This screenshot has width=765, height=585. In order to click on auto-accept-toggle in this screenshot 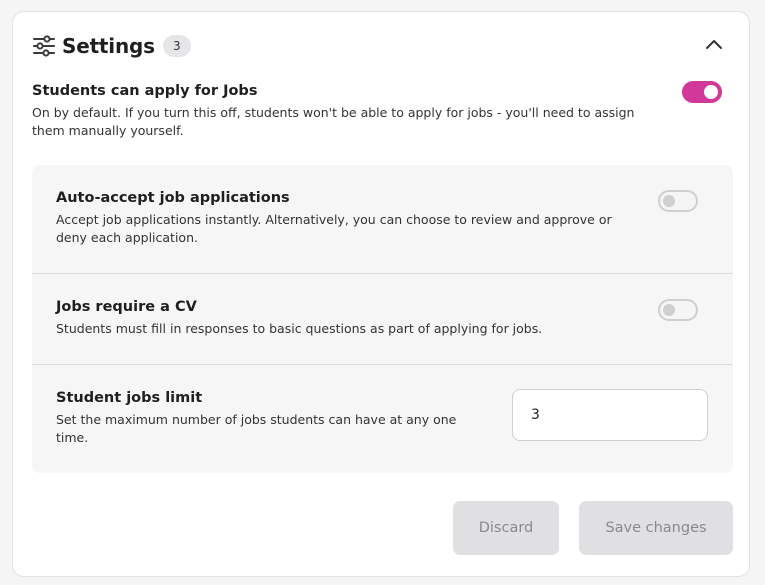, I will do `click(678, 201)`.